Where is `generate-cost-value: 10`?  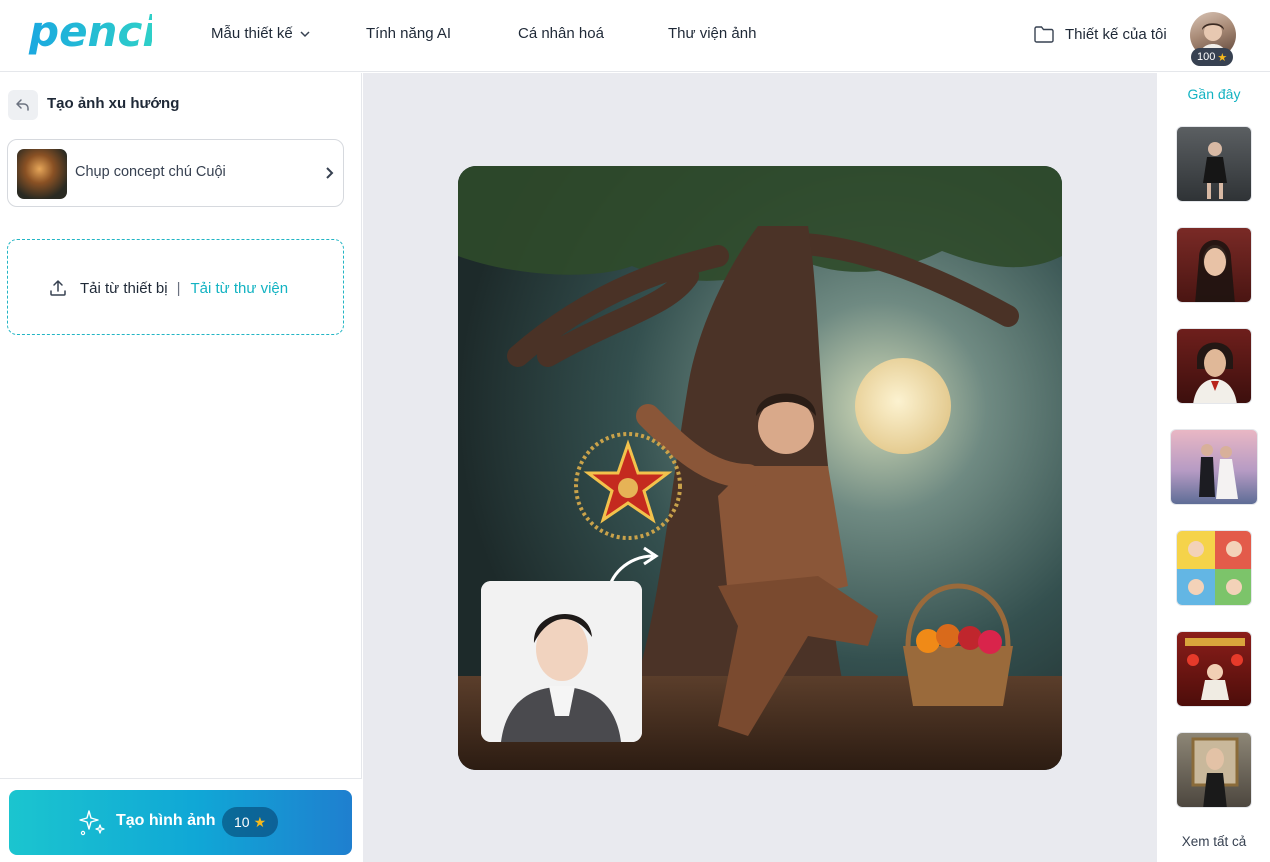
generate-cost-value: 10 is located at coordinates (242, 822).